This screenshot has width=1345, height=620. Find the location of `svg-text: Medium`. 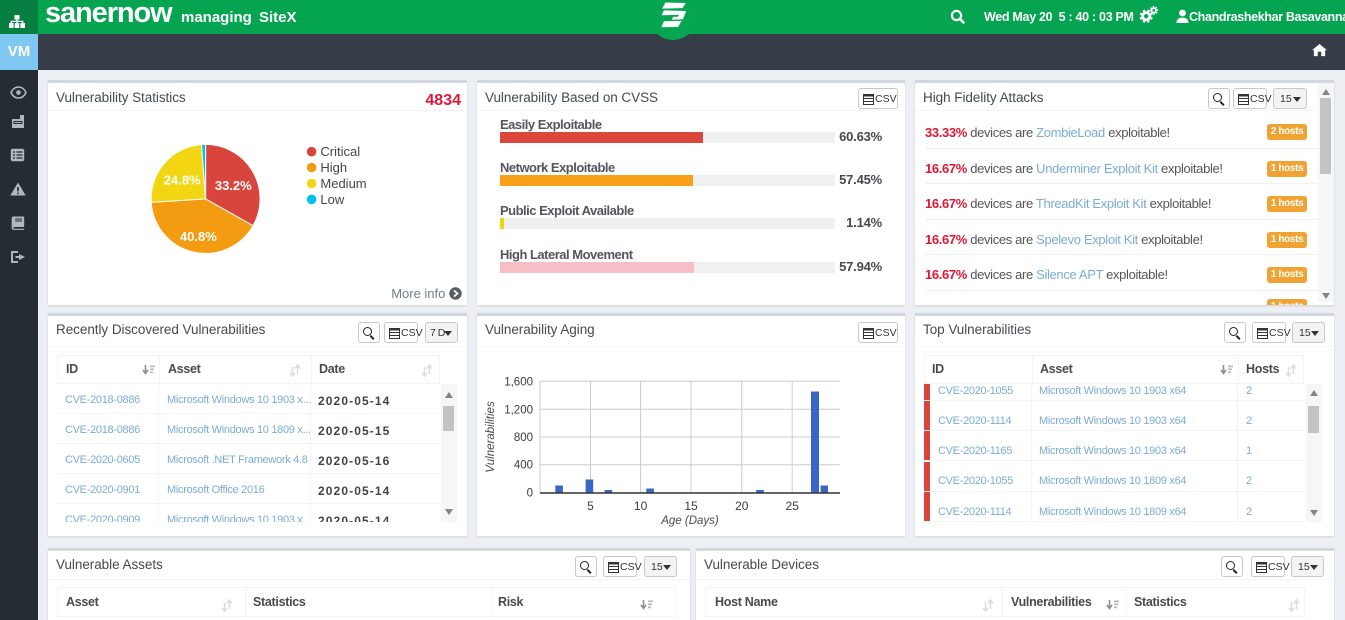

svg-text: Medium is located at coordinates (343, 183).